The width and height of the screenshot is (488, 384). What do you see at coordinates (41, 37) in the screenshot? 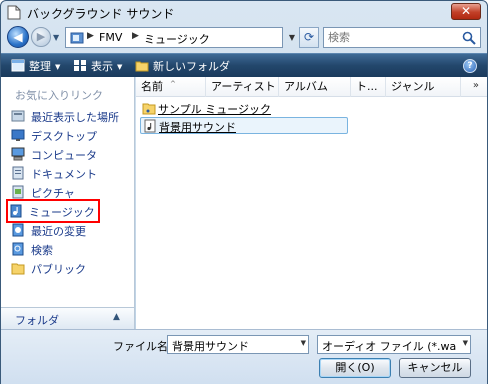
I see `forward-button: ▶` at bounding box center [41, 37].